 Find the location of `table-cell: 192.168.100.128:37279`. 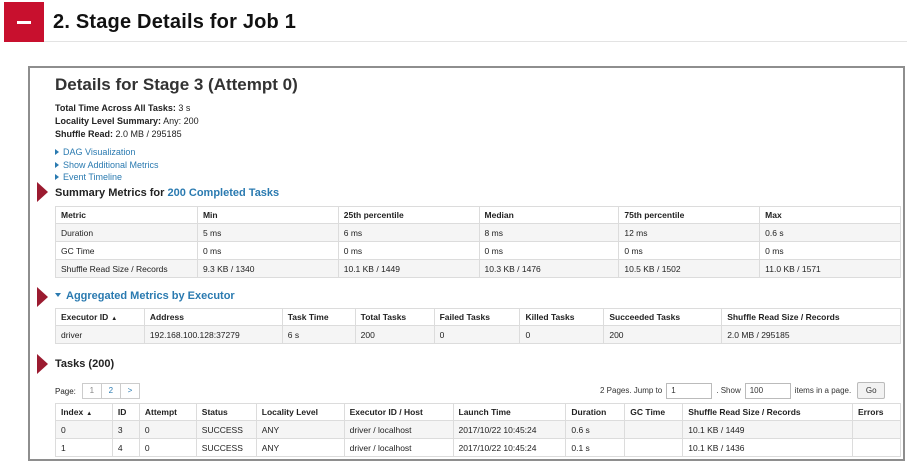

table-cell: 192.168.100.128:37279 is located at coordinates (213, 334).